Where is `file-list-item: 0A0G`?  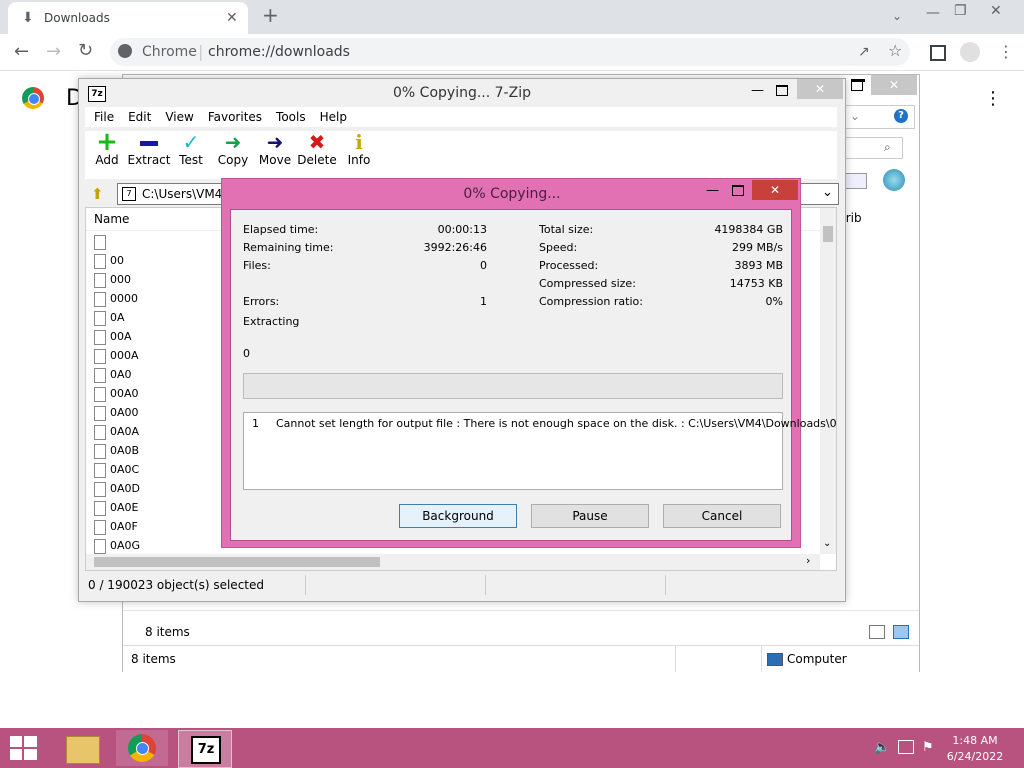 file-list-item: 0A0G is located at coordinates (117, 545).